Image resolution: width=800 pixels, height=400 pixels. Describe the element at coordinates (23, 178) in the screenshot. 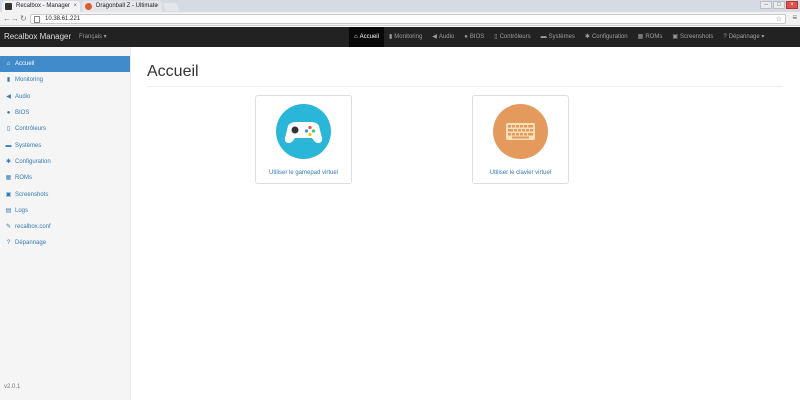

I see `sidebar-item-label: ROMs` at that location.